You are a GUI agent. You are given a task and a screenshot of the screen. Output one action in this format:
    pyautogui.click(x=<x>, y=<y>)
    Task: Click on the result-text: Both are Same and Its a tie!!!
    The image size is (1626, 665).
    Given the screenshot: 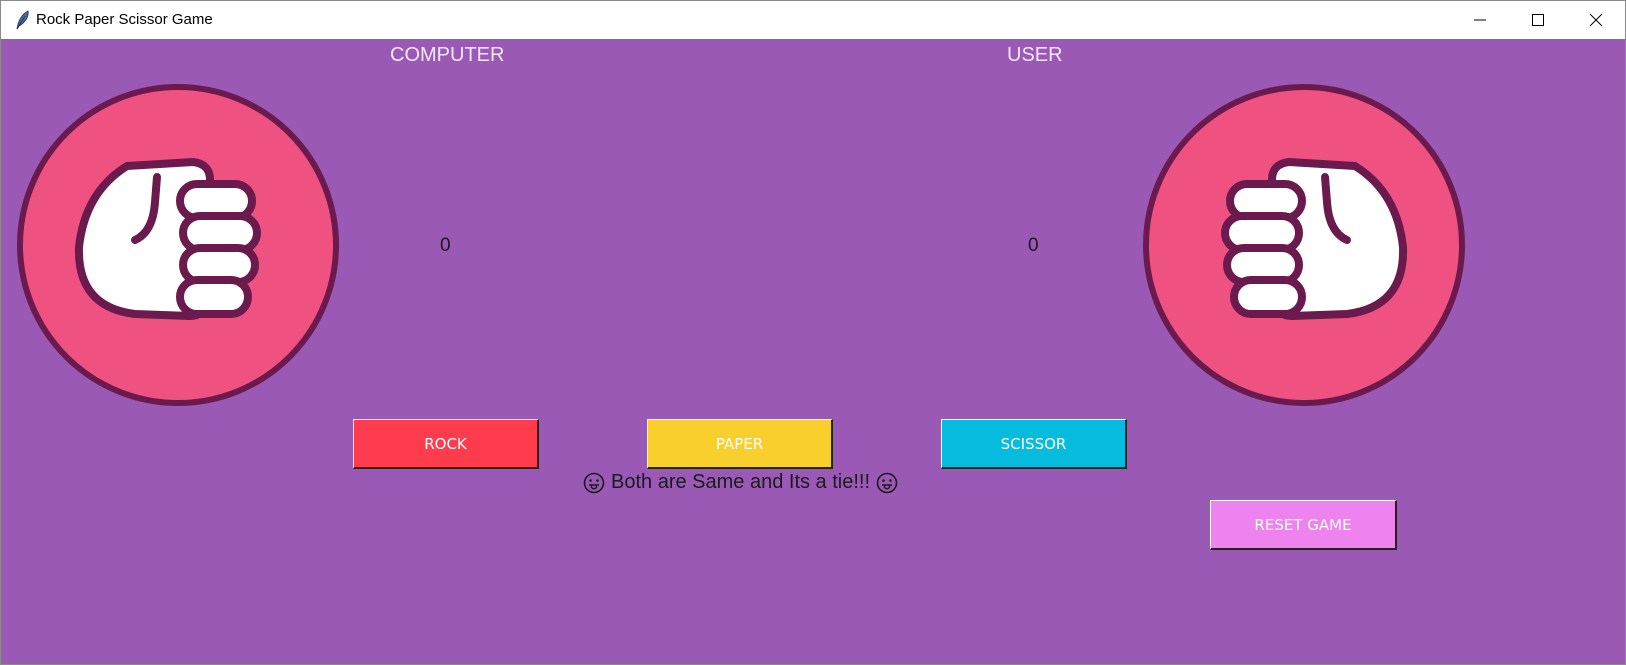 What is the action you would take?
    pyautogui.click(x=741, y=482)
    